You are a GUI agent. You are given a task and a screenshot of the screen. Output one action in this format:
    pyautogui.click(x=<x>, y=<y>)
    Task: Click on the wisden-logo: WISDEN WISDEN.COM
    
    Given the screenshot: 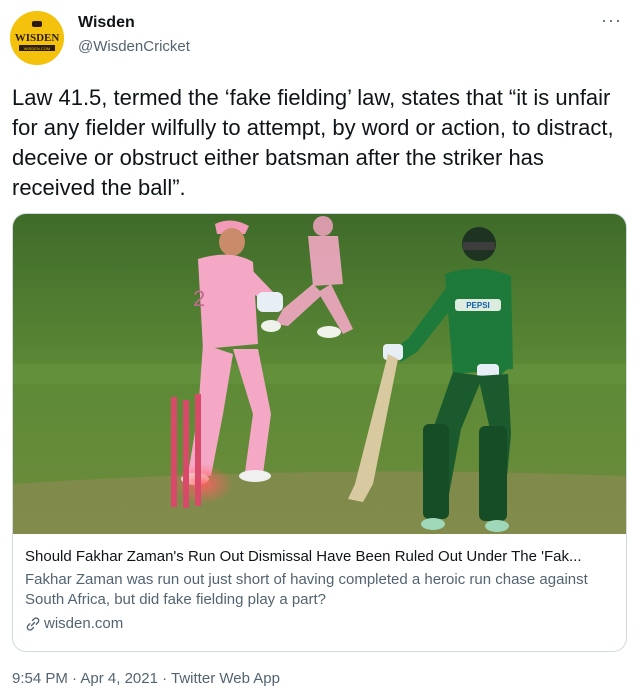 What is the action you would take?
    pyautogui.click(x=37, y=38)
    